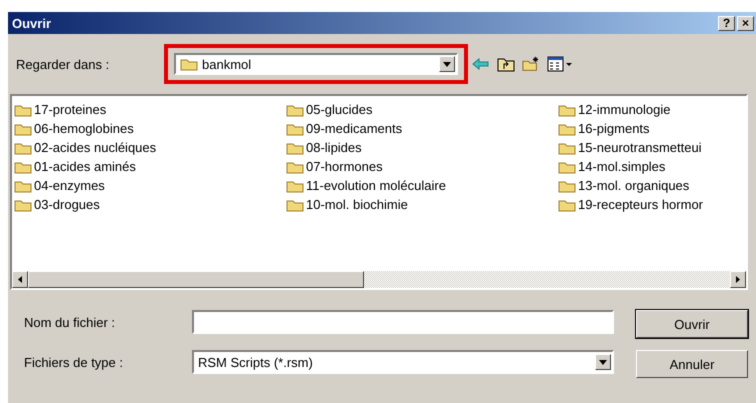 The height and width of the screenshot is (403, 756). What do you see at coordinates (531, 64) in the screenshot?
I see `new-folder-icon` at bounding box center [531, 64].